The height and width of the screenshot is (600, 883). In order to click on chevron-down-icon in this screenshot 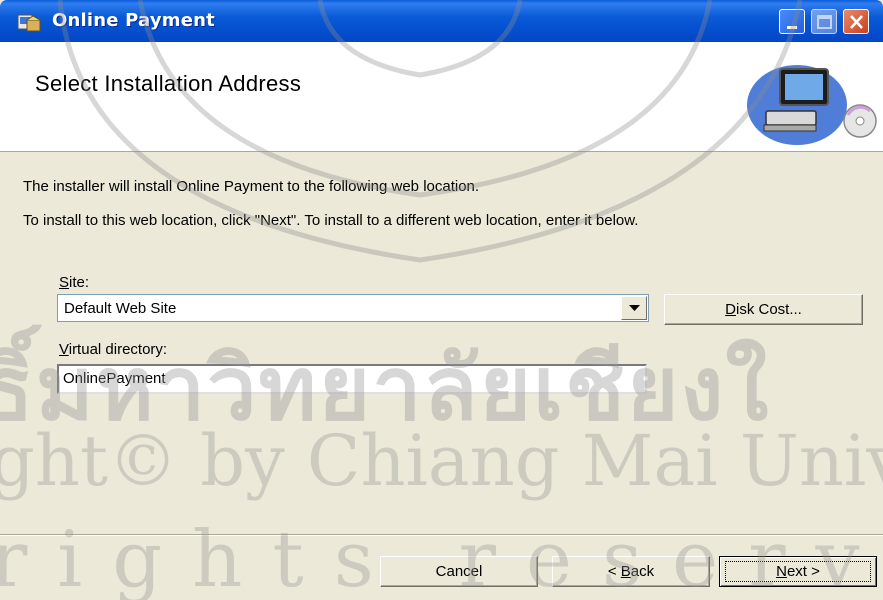, I will do `click(634, 308)`.